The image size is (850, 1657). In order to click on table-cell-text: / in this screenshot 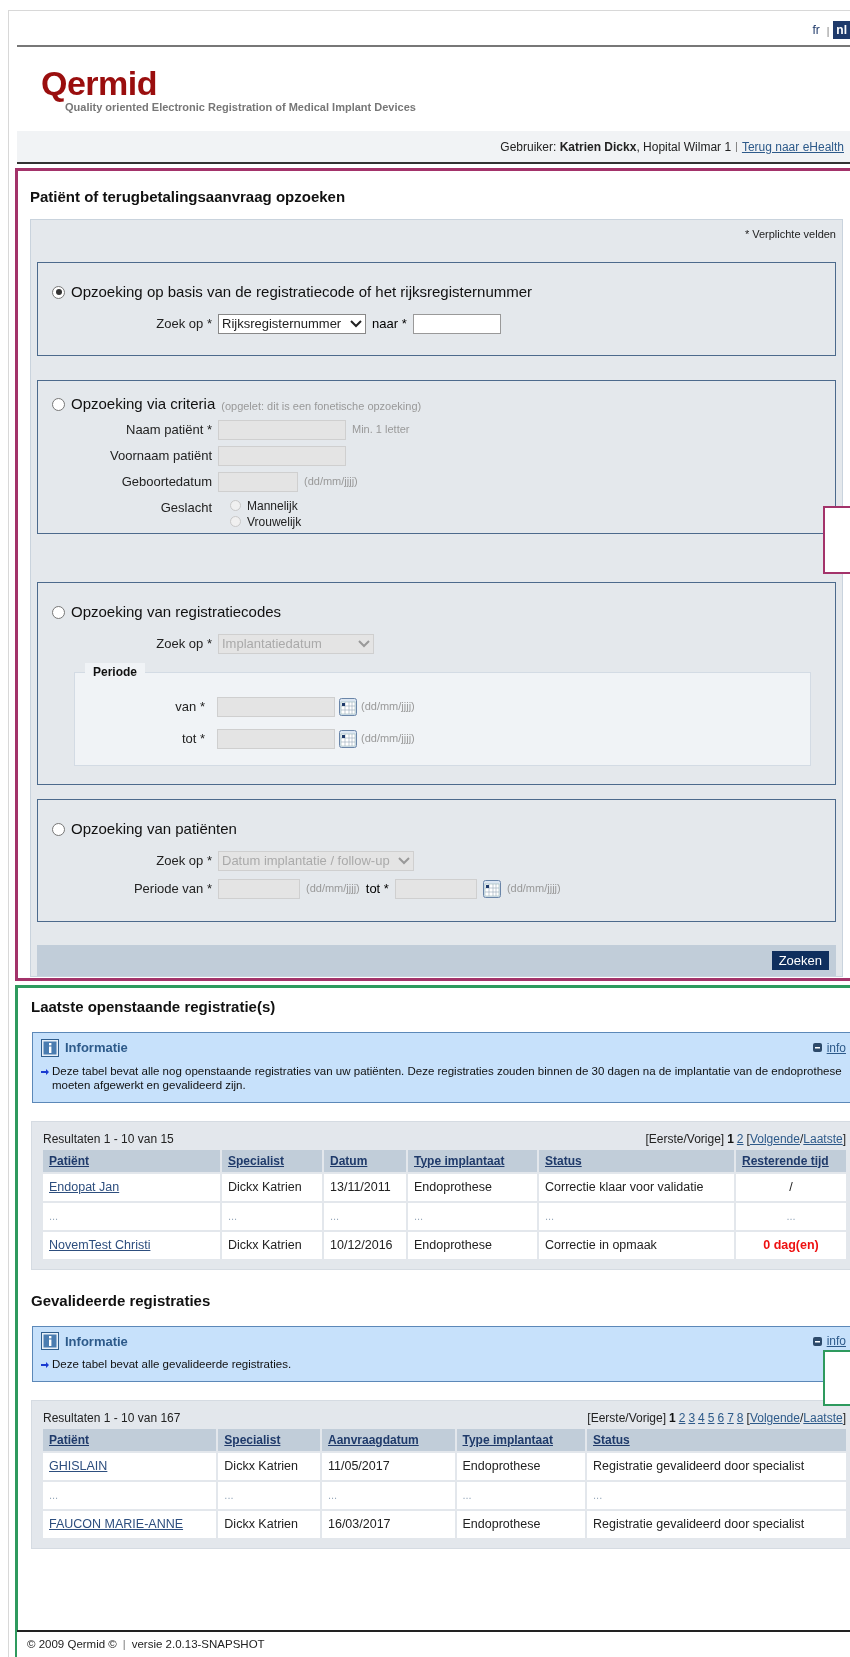, I will do `click(791, 1187)`.